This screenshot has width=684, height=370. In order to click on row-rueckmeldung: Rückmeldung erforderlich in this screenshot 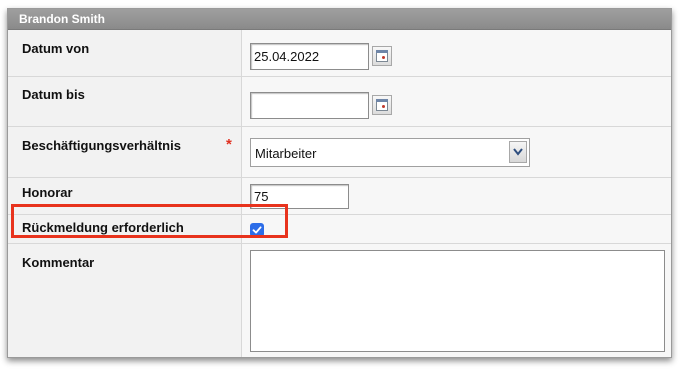, I will do `click(339, 229)`.